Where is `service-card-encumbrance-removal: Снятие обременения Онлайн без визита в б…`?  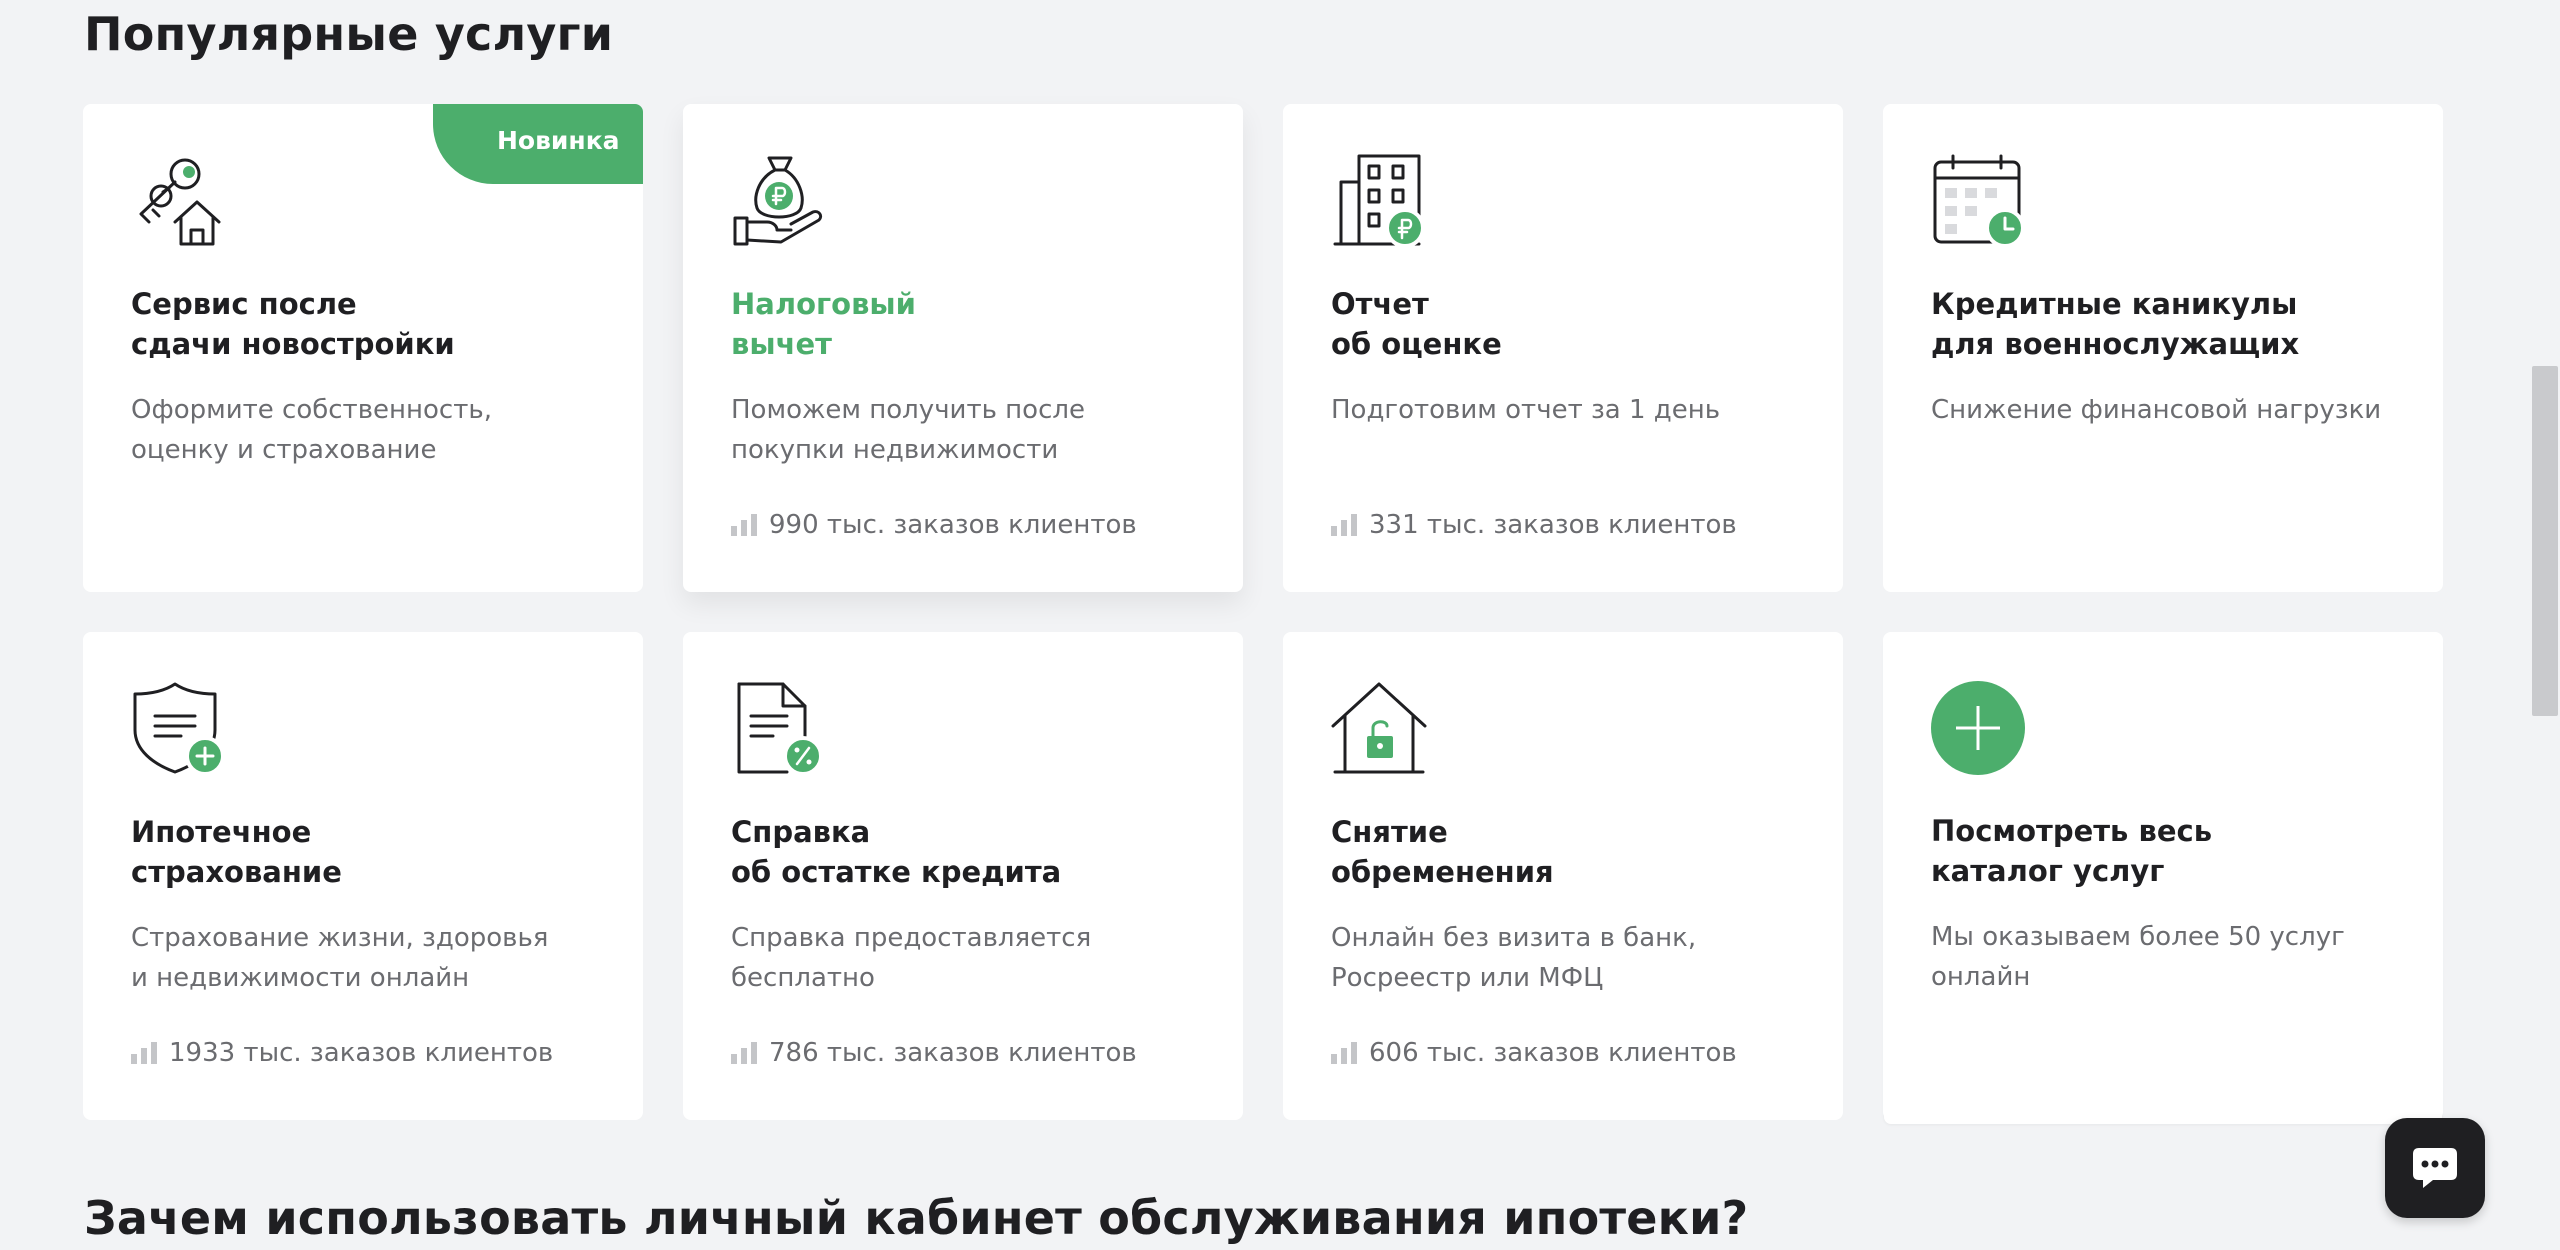
service-card-encumbrance-removal: Снятие обременения Онлайн без визита в б… is located at coordinates (1563, 876).